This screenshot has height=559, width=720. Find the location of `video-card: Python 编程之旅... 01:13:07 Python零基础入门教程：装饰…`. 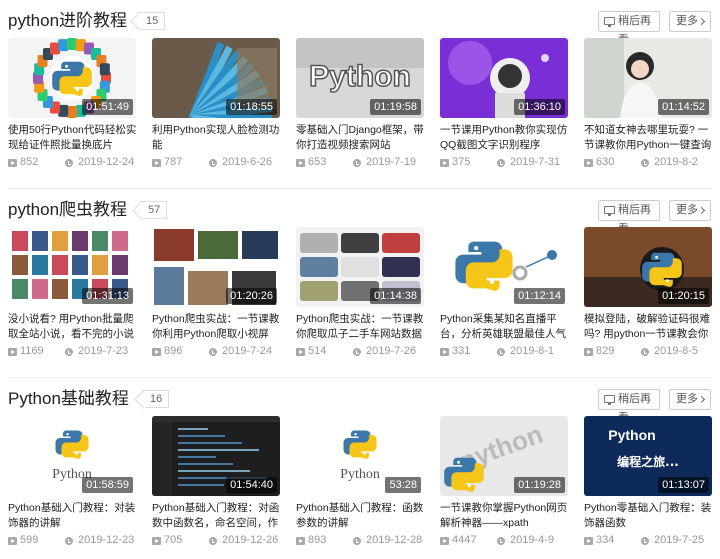

video-card: Python 编程之旅... 01:13:07 Python零基础入门教程：装饰… is located at coordinates (648, 483).